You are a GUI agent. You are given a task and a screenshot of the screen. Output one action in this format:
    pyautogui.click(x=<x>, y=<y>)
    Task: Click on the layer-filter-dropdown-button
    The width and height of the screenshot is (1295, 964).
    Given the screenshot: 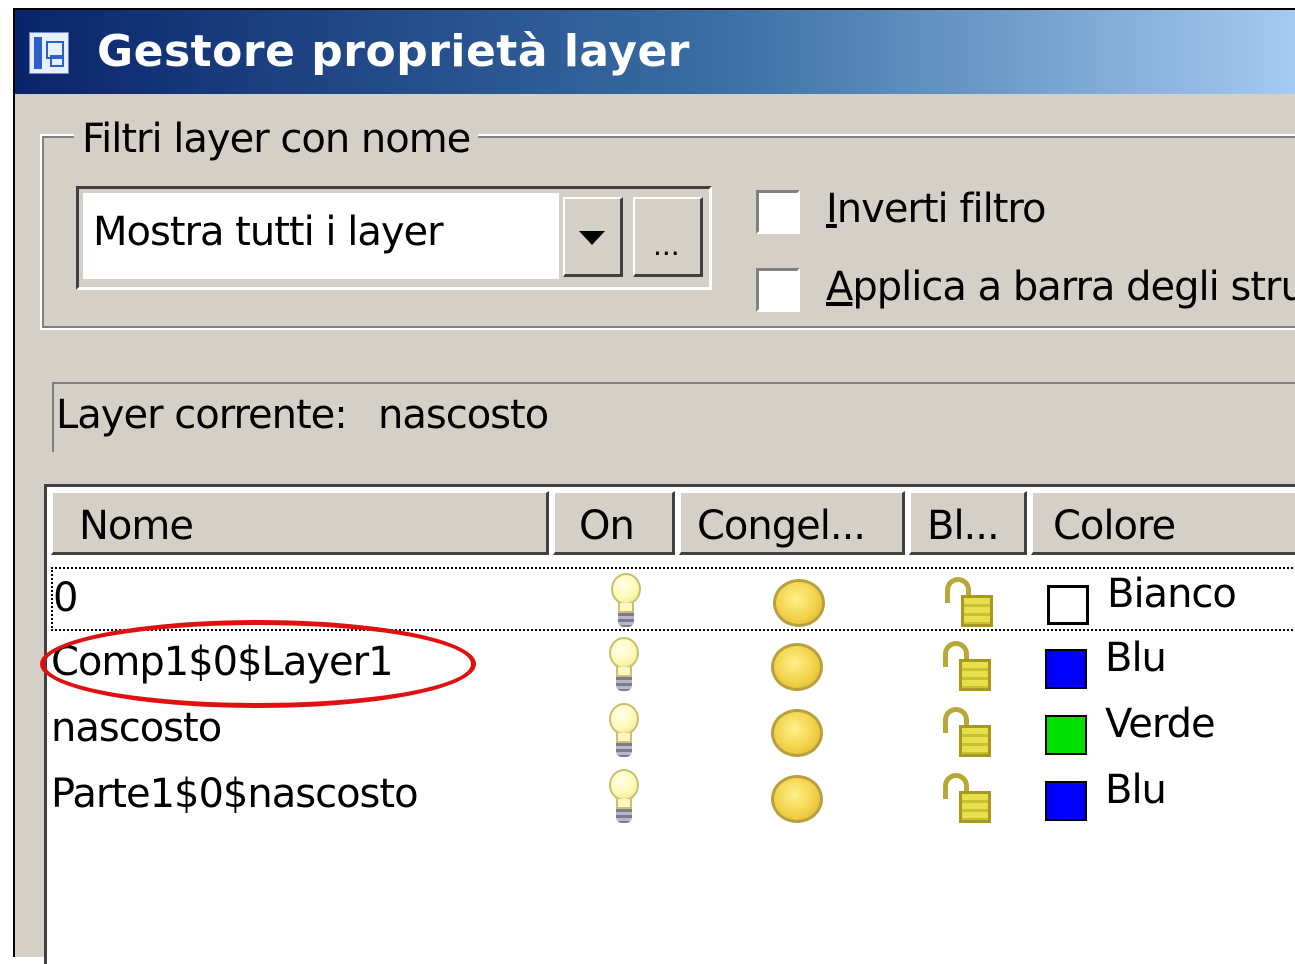 What is the action you would take?
    pyautogui.click(x=593, y=237)
    